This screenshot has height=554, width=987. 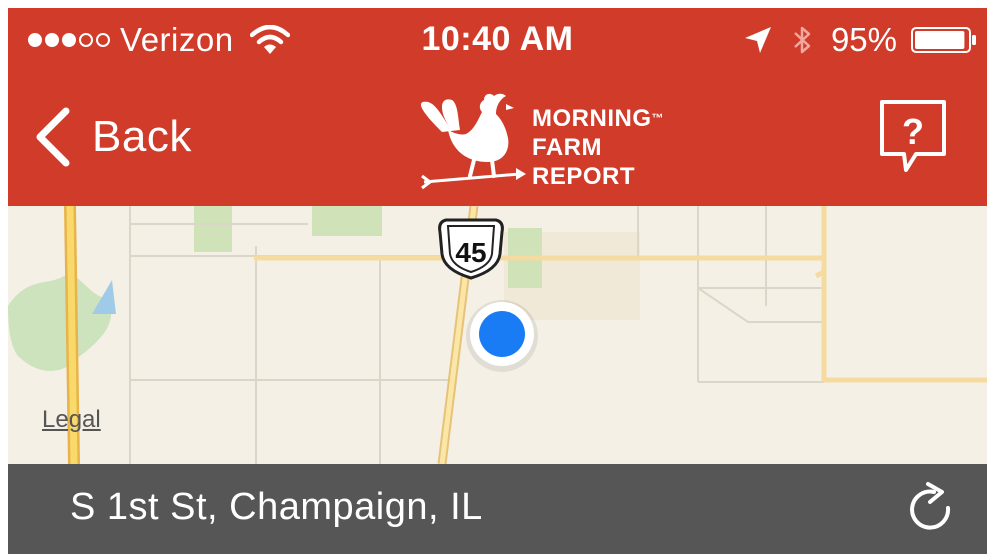 What do you see at coordinates (53, 137) in the screenshot?
I see `chevron-left-icon` at bounding box center [53, 137].